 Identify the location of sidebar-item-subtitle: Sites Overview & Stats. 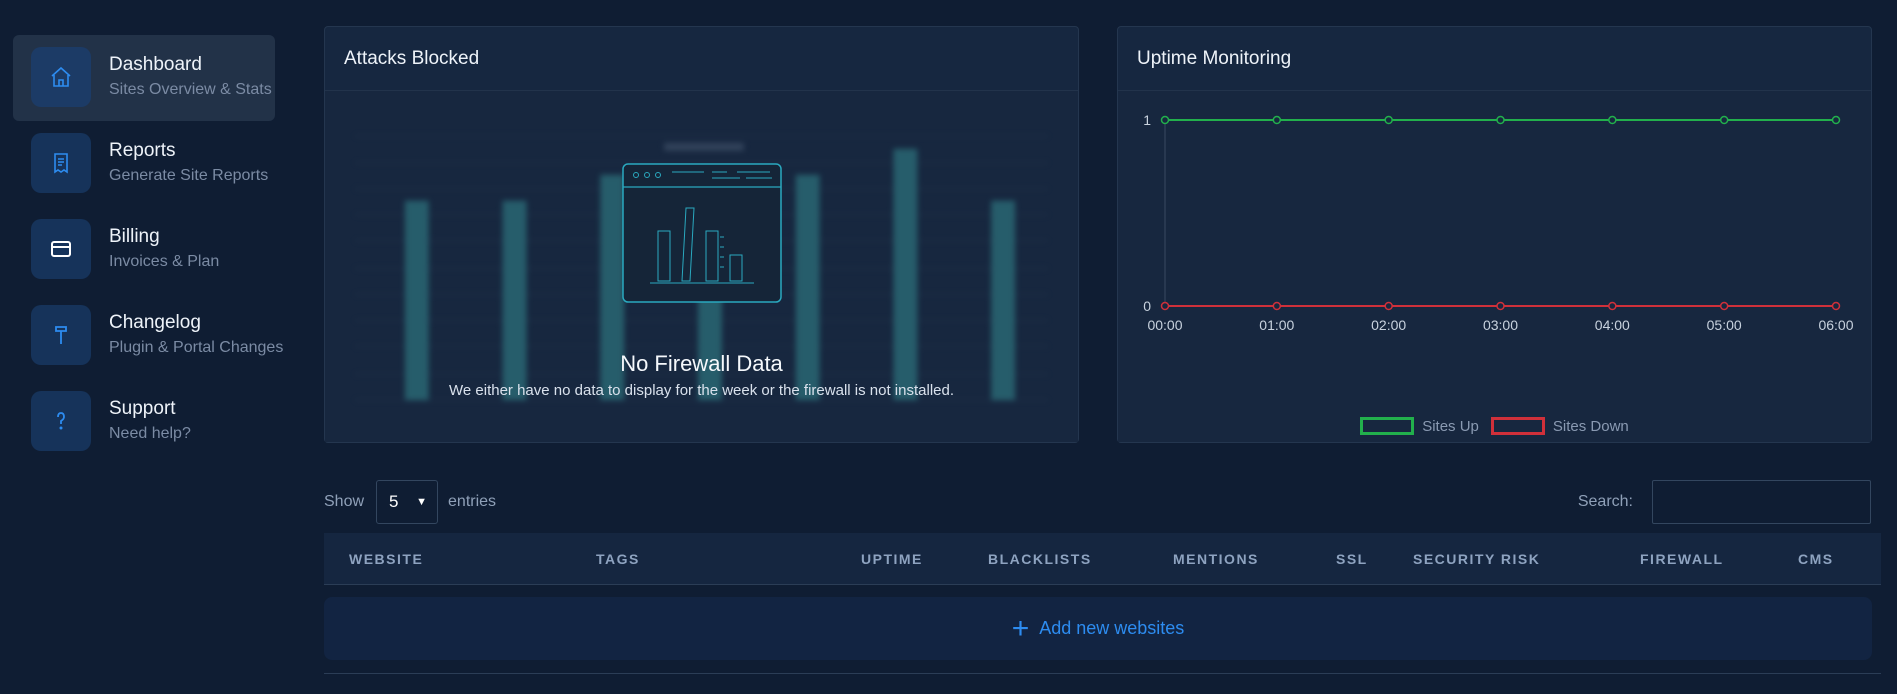
(190, 89).